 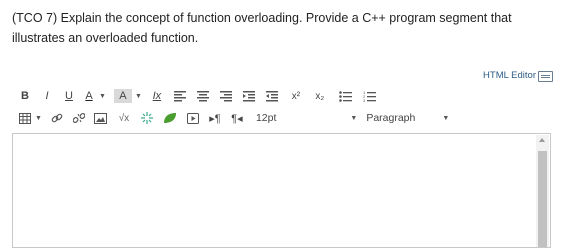 What do you see at coordinates (272, 96) in the screenshot?
I see `outdent-icon` at bounding box center [272, 96].